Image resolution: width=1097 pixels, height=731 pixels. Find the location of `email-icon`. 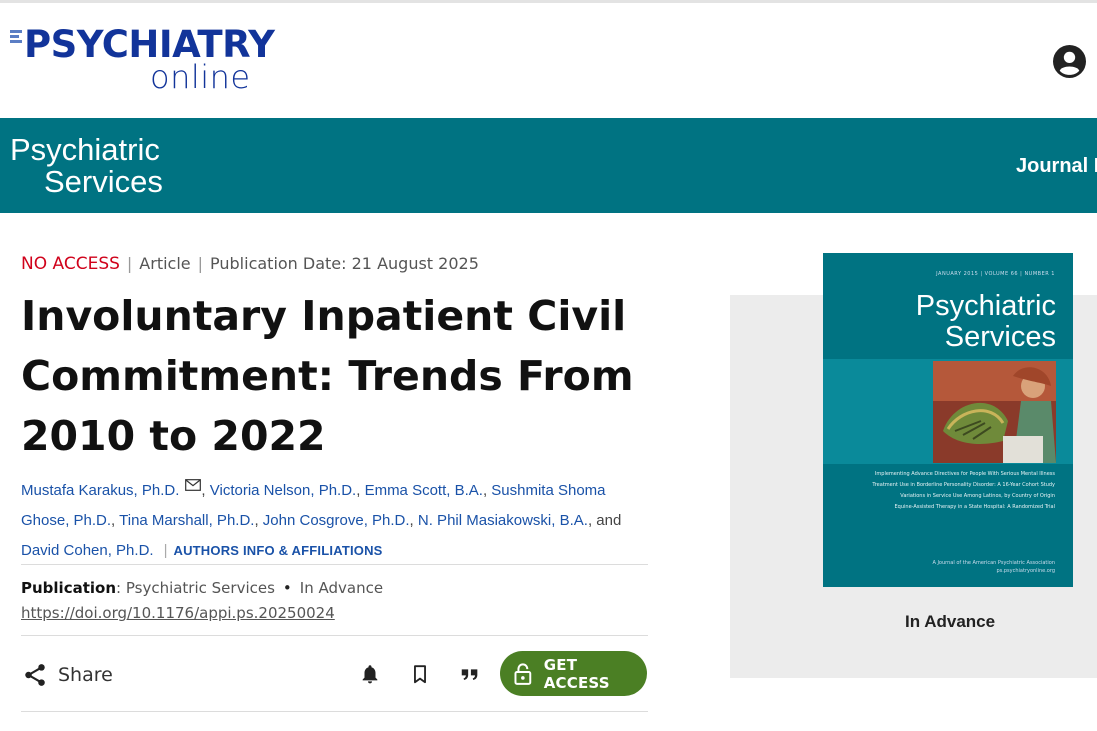

email-icon is located at coordinates (193, 485).